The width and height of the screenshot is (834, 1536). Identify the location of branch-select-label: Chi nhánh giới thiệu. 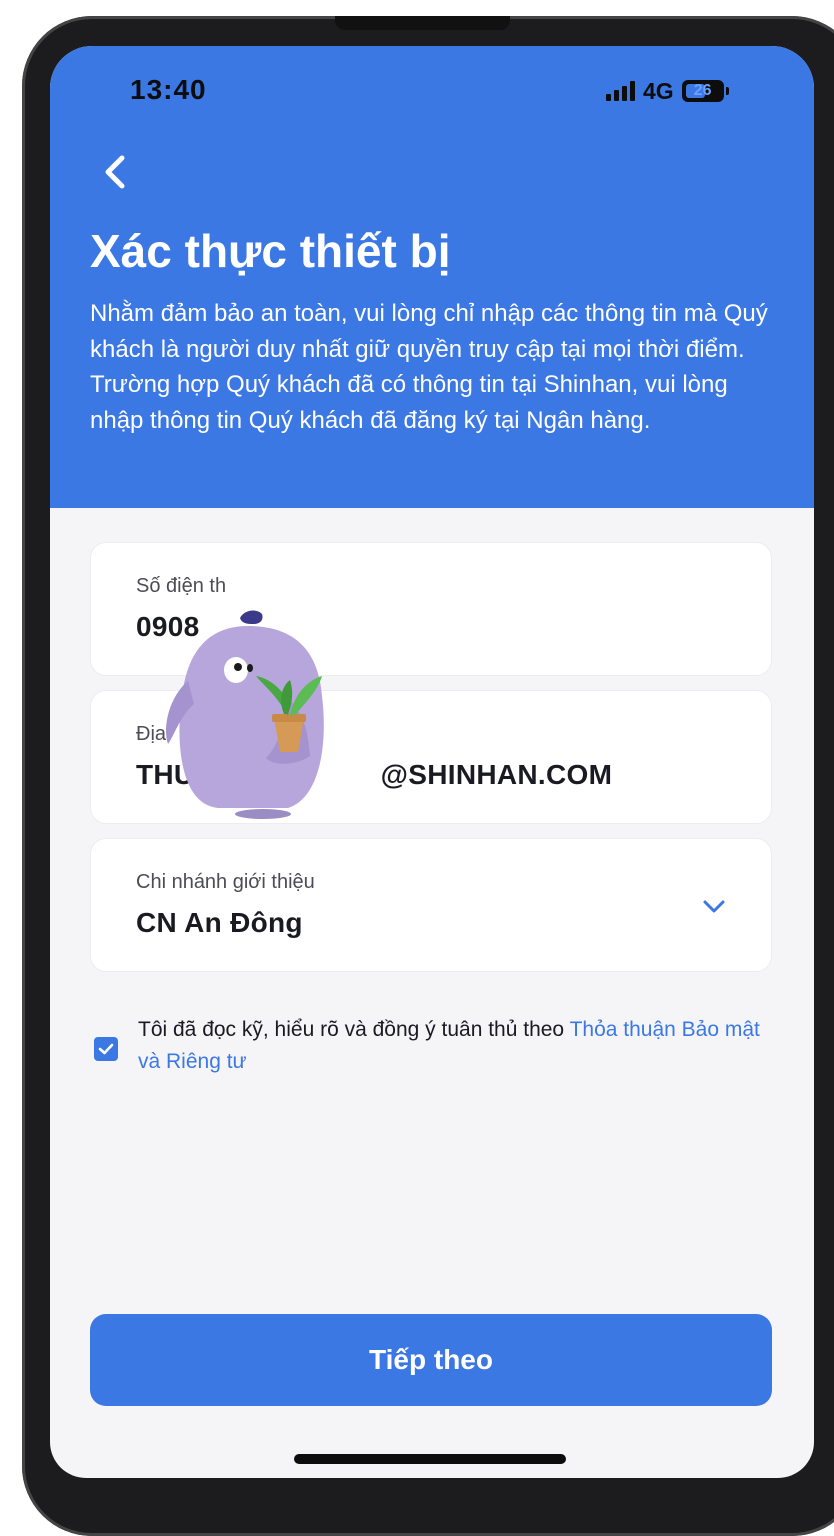
(225, 882).